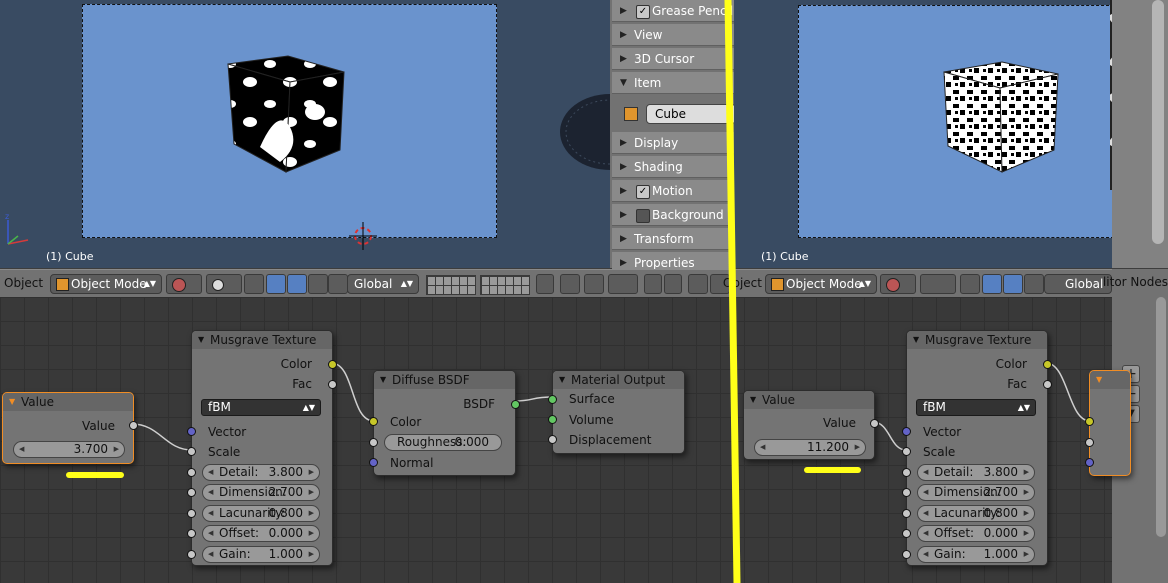 The height and width of the screenshot is (583, 1168). What do you see at coordinates (254, 284) in the screenshot?
I see `transform-widget-button` at bounding box center [254, 284].